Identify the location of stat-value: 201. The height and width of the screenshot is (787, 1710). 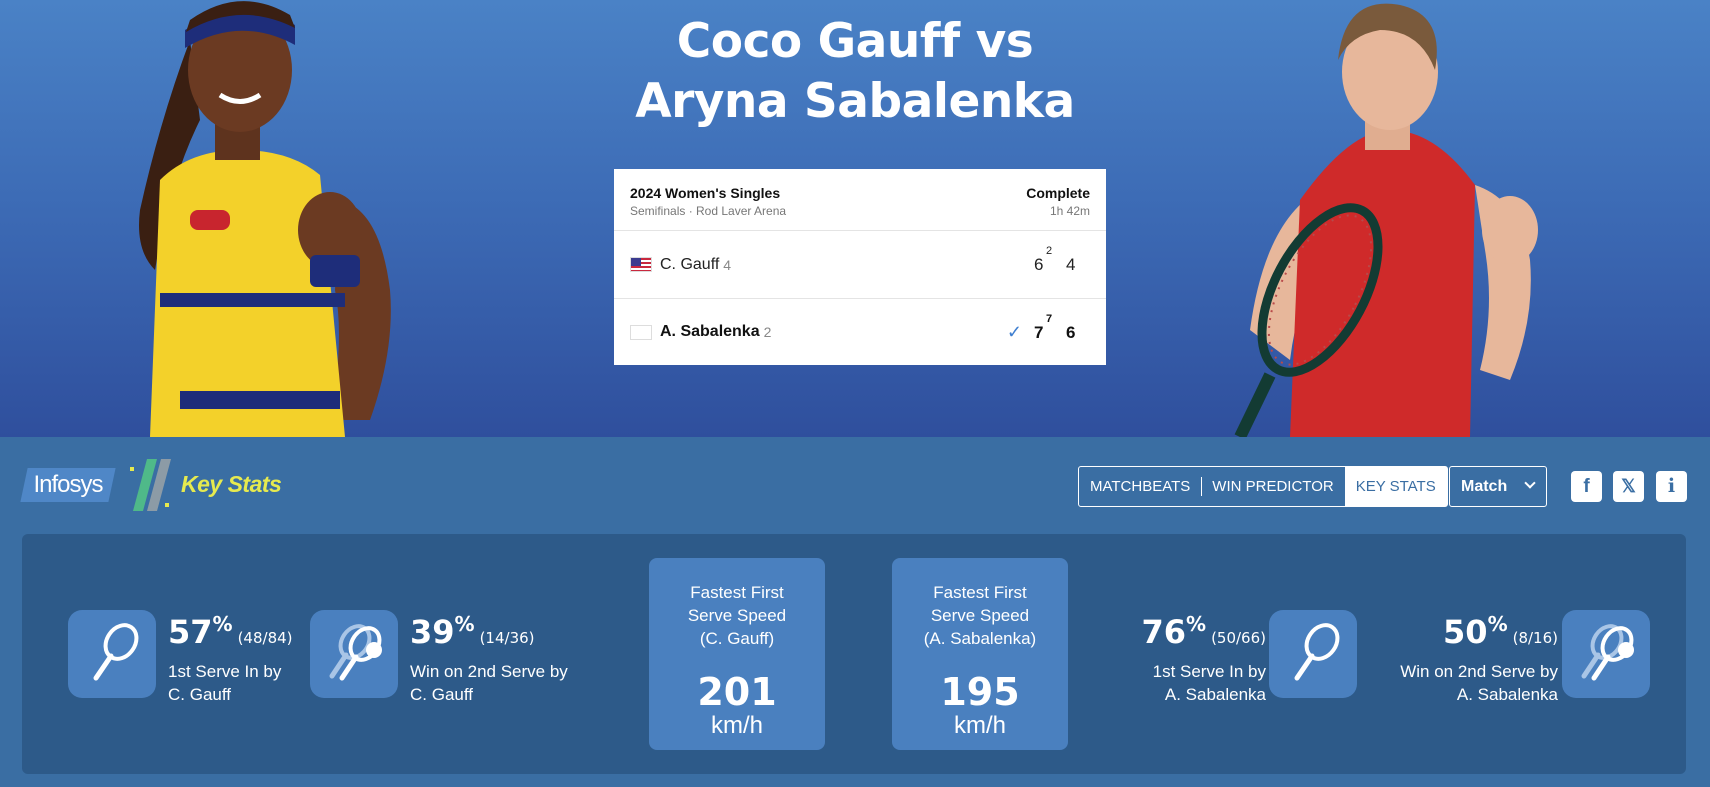
(737, 692).